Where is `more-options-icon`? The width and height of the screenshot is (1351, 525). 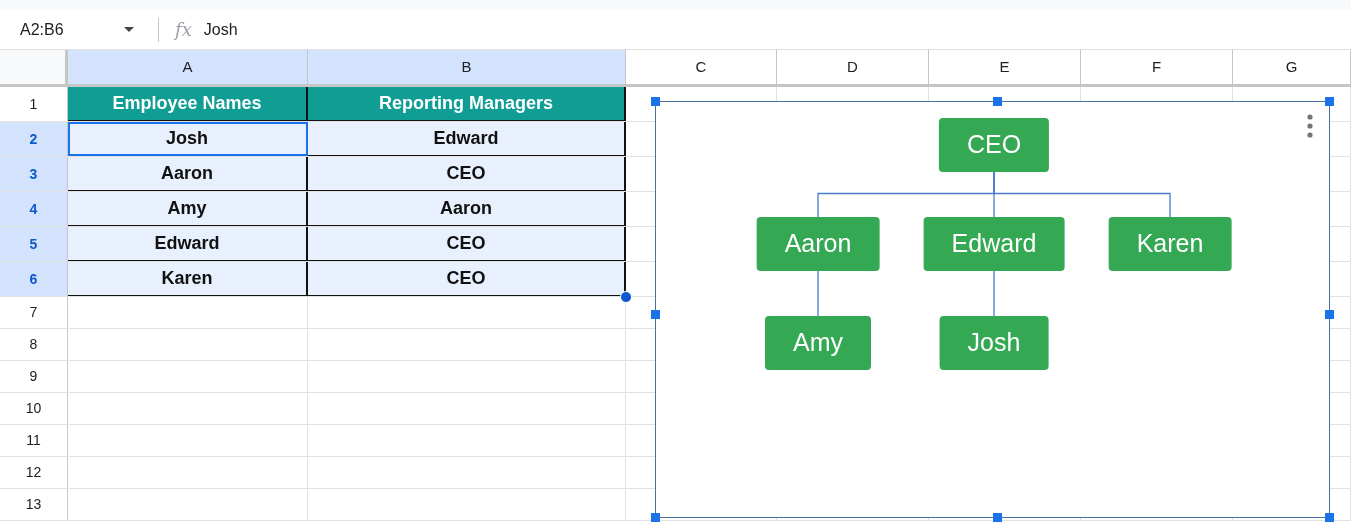
more-options-icon is located at coordinates (1310, 126).